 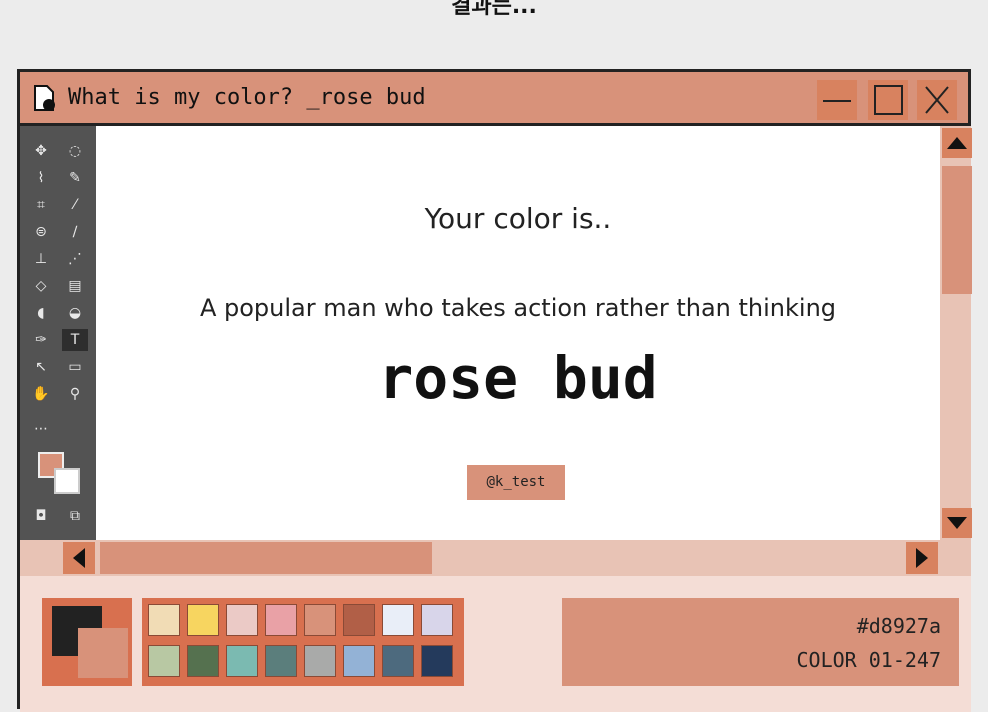 What do you see at coordinates (957, 230) in the screenshot?
I see `vertical-scroll-thumb` at bounding box center [957, 230].